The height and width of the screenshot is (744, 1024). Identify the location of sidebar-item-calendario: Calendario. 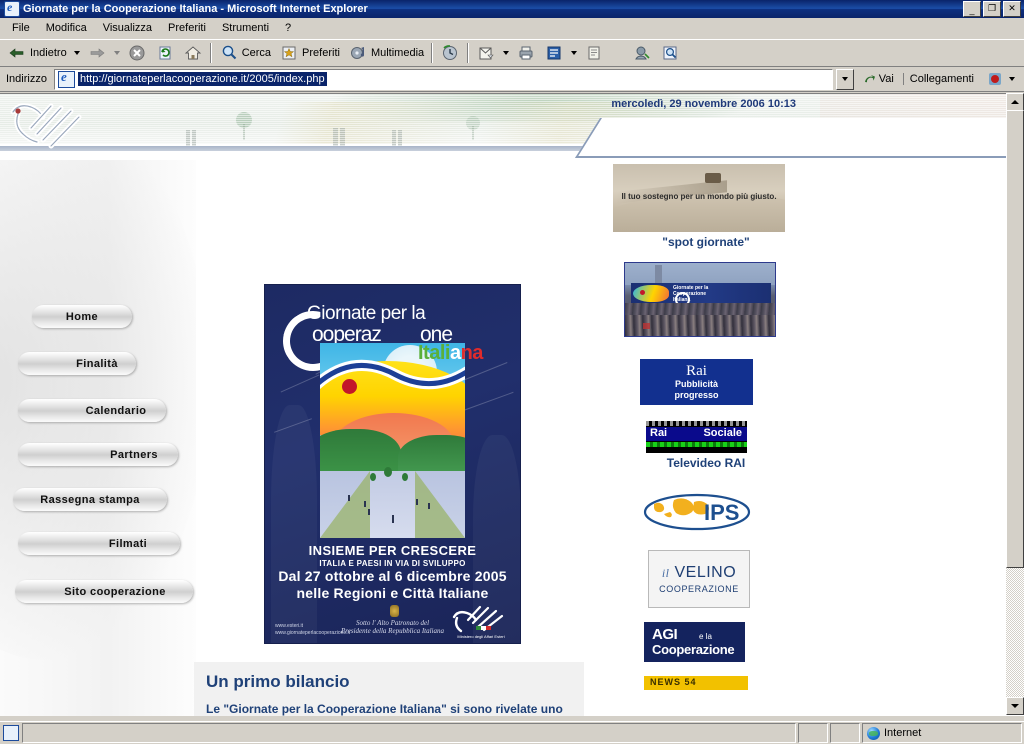
(92, 410).